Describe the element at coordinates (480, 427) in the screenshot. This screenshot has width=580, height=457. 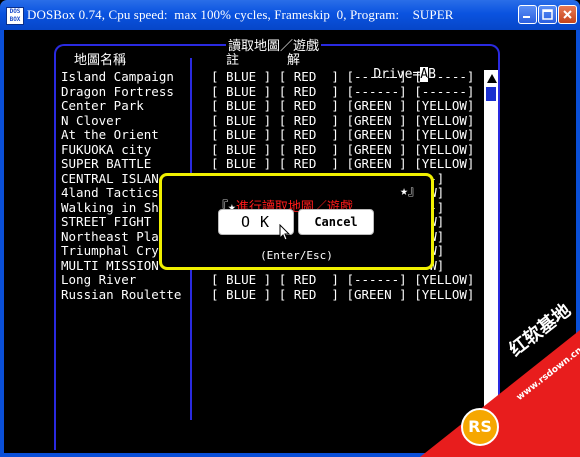
I see `watermark-logo: RS` at that location.